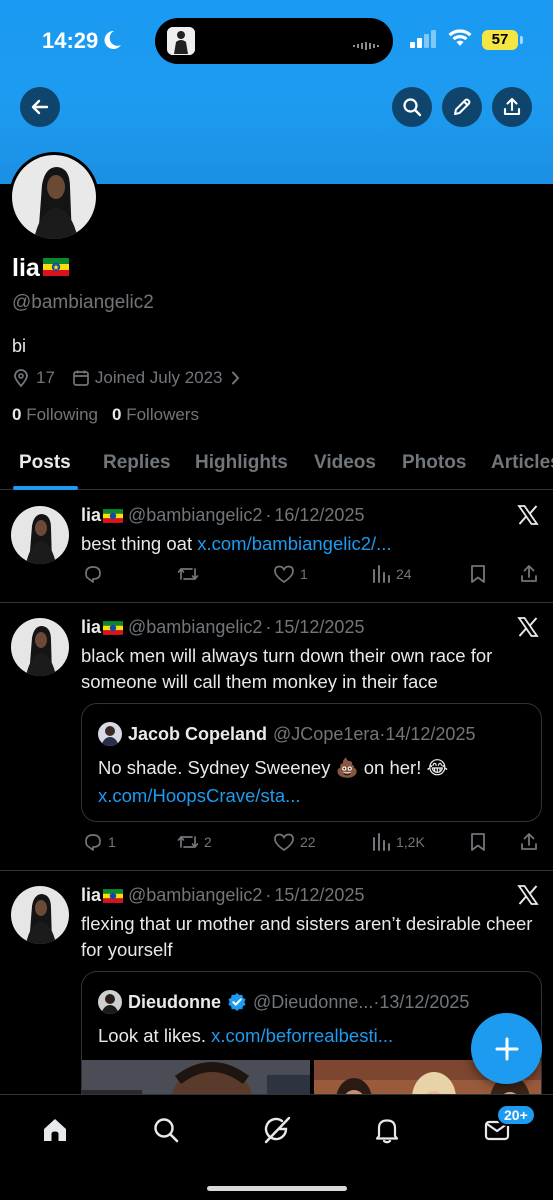  What do you see at coordinates (174, 1002) in the screenshot?
I see `quoted-author-name: Dieudonne` at bounding box center [174, 1002].